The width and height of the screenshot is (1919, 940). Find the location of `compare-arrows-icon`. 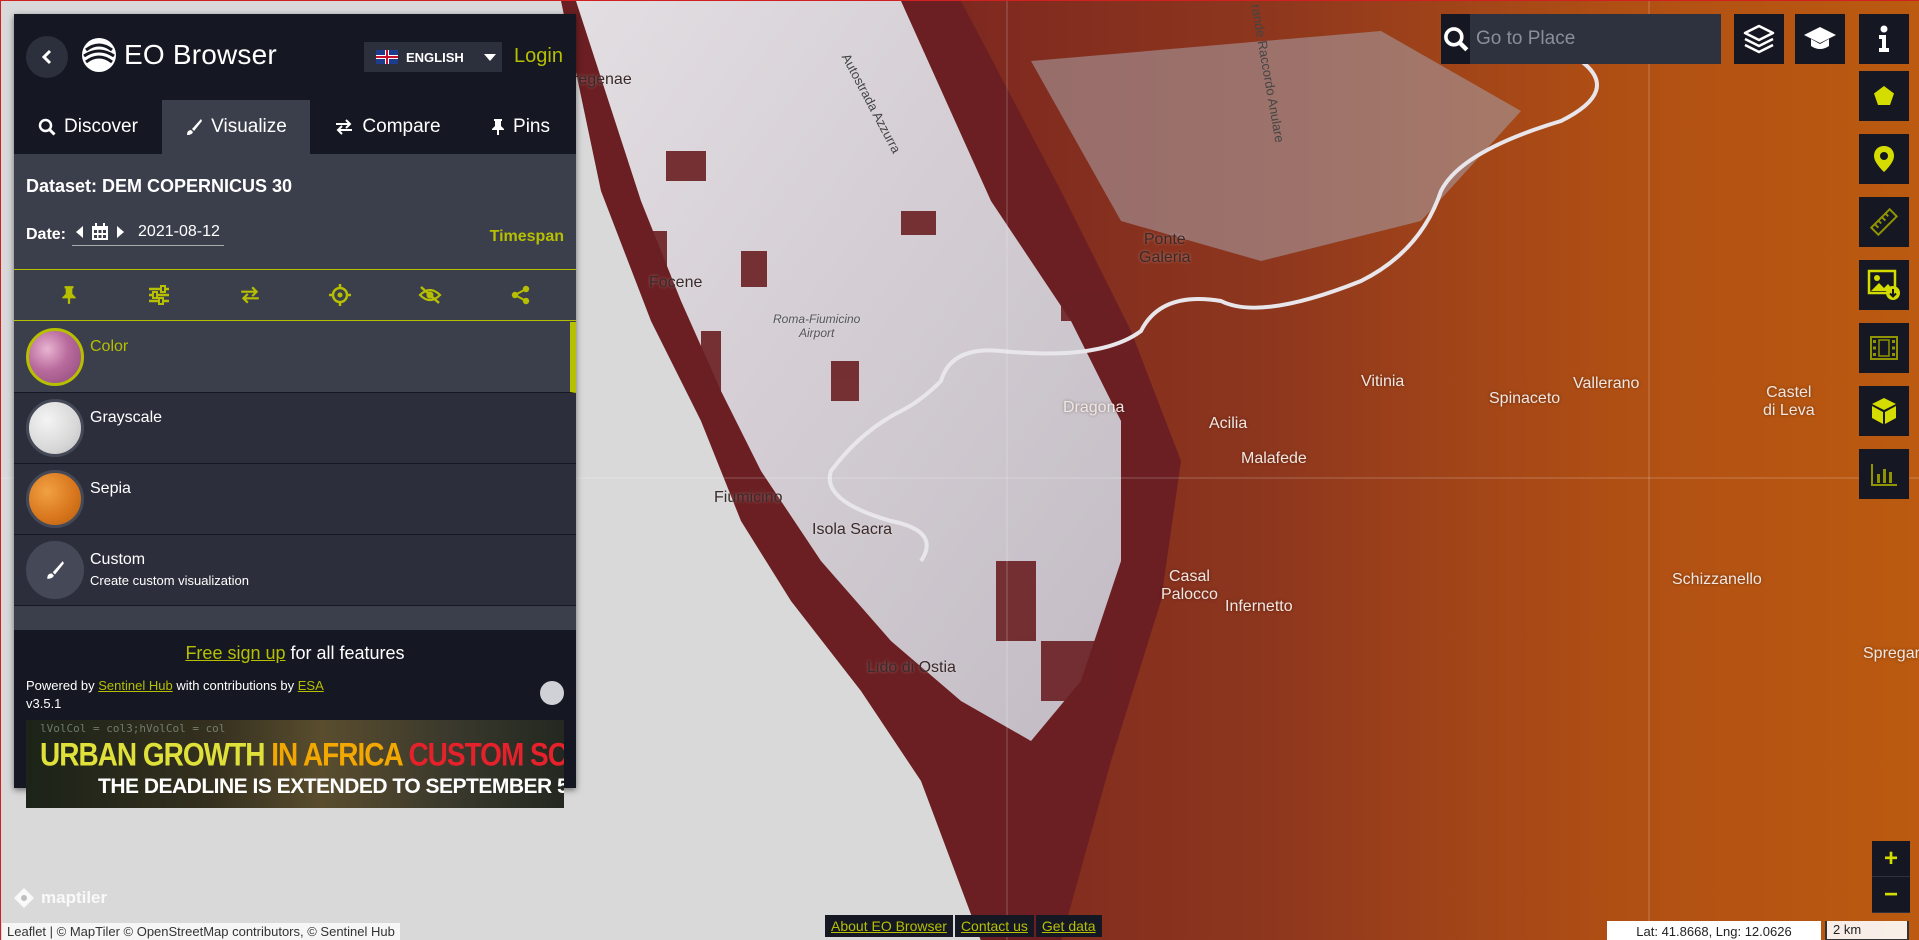

compare-arrows-icon is located at coordinates (344, 127).